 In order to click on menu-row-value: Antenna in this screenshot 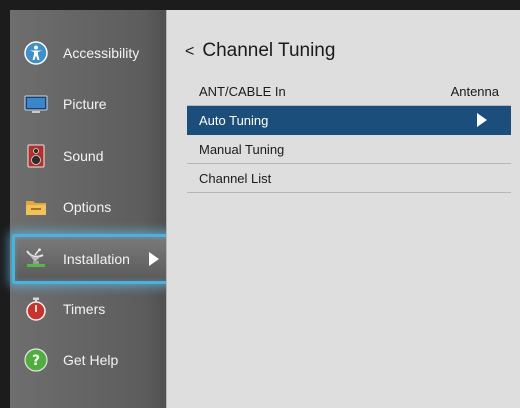, I will do `click(474, 91)`.